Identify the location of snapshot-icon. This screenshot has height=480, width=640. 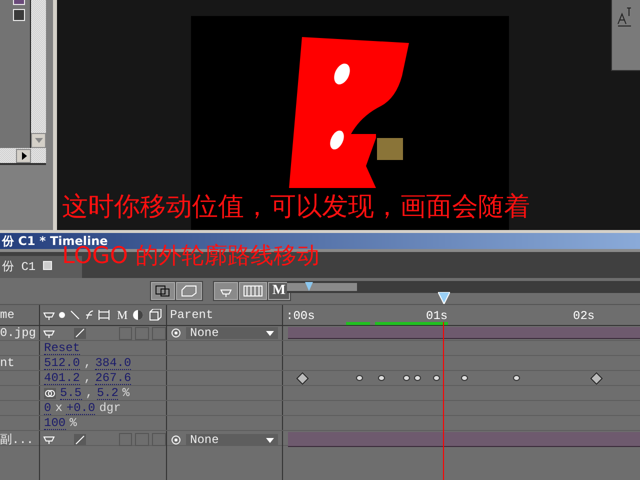
(163, 291).